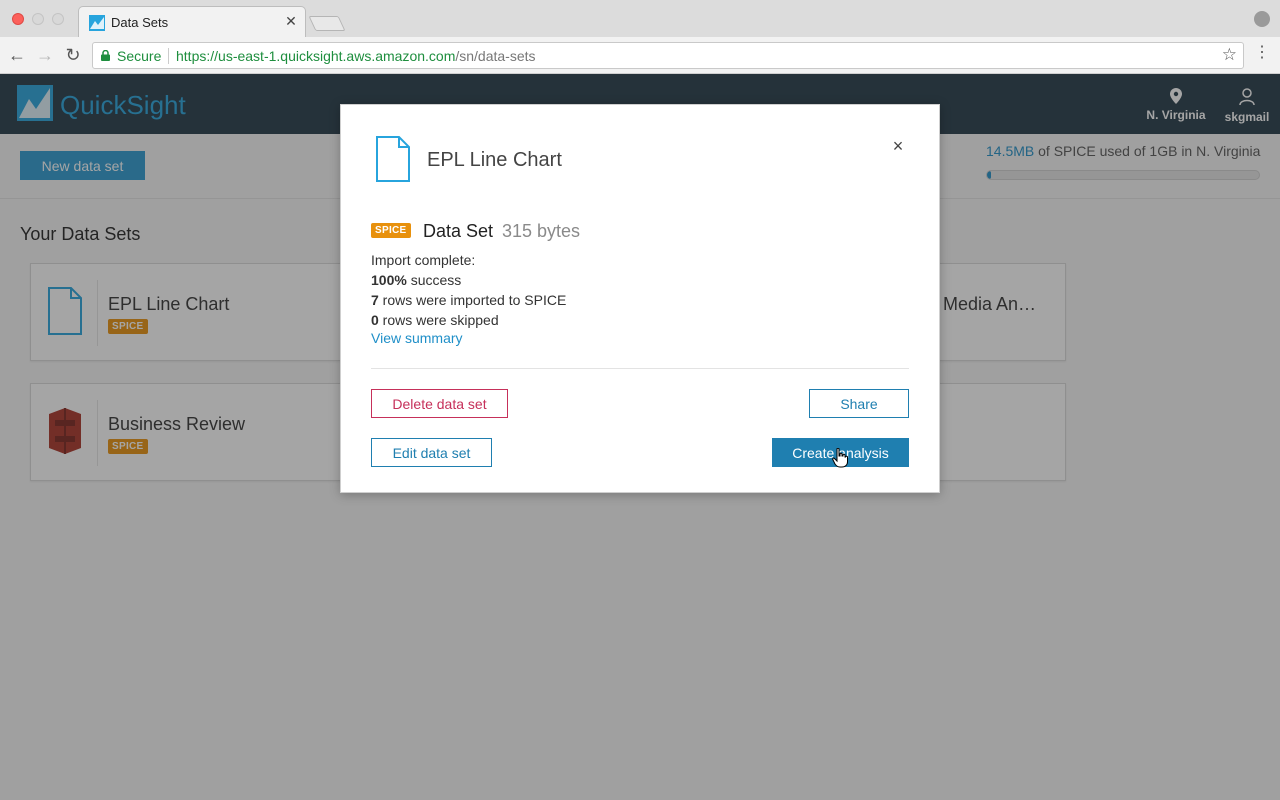 Image resolution: width=1280 pixels, height=800 pixels. Describe the element at coordinates (58, 19) in the screenshot. I see `window-zoom-button` at that location.